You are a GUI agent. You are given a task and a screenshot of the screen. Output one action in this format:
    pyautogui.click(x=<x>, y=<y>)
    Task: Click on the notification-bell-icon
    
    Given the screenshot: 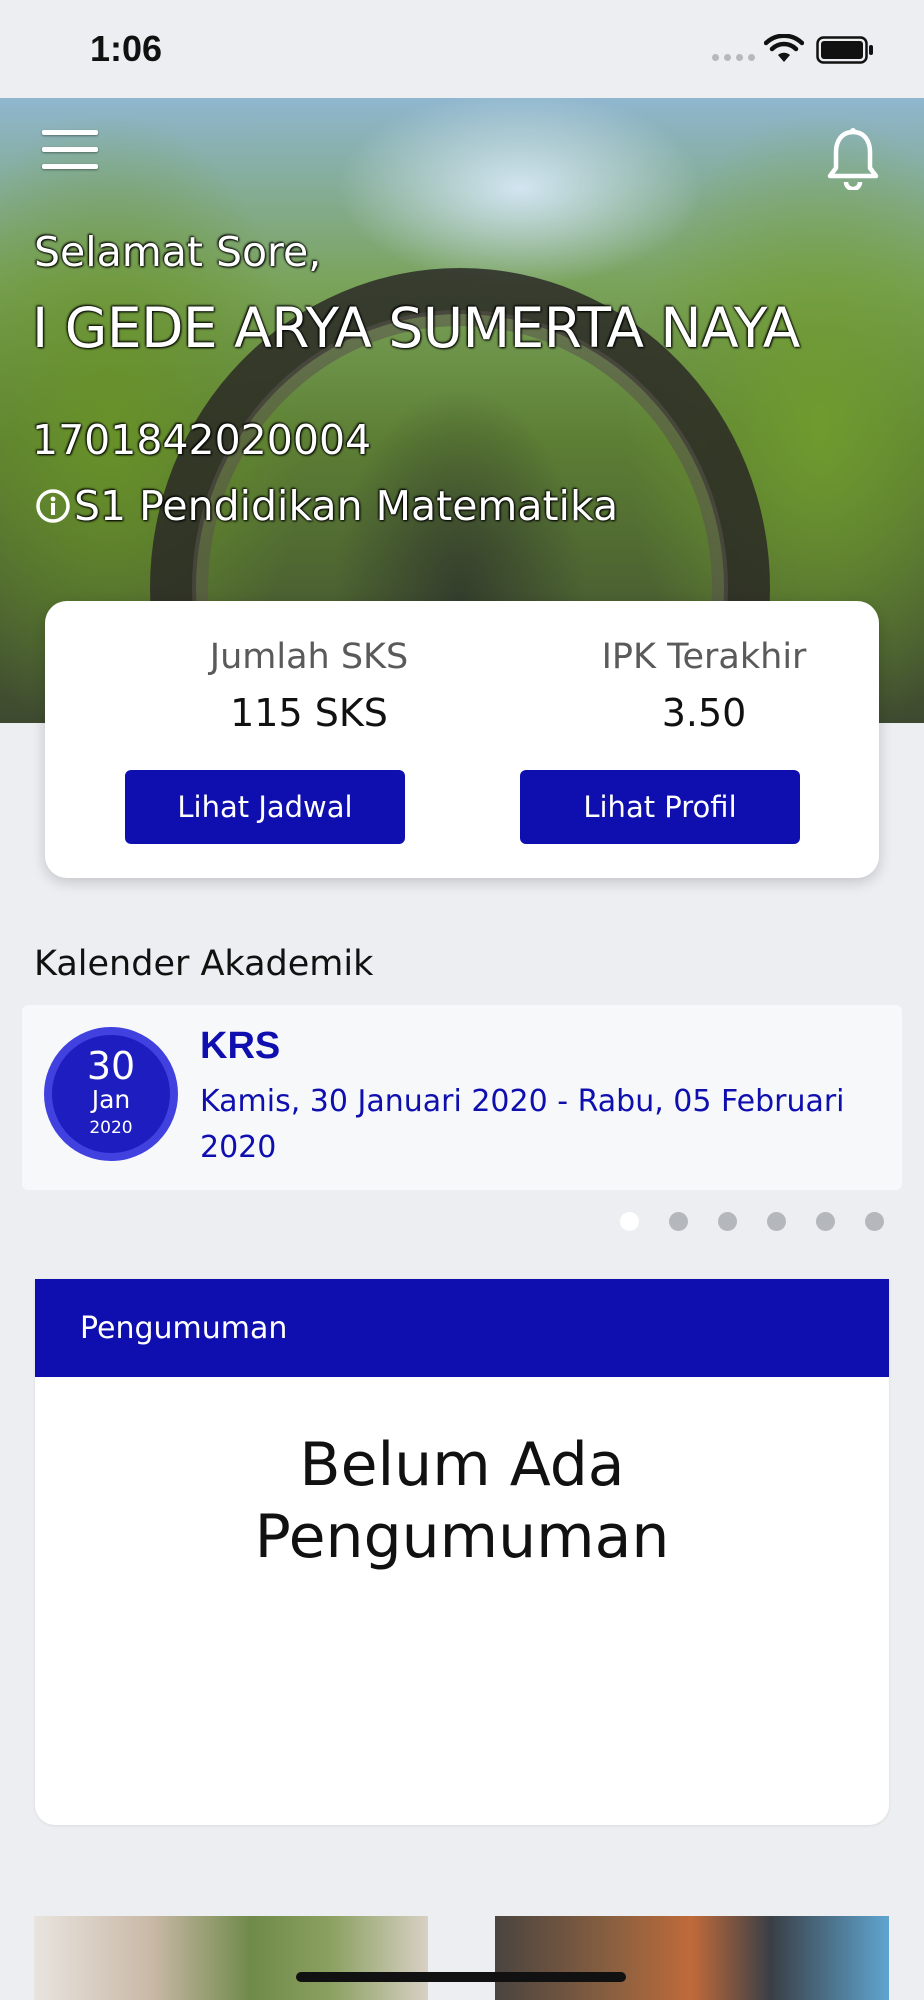 What is the action you would take?
    pyautogui.click(x=853, y=158)
    